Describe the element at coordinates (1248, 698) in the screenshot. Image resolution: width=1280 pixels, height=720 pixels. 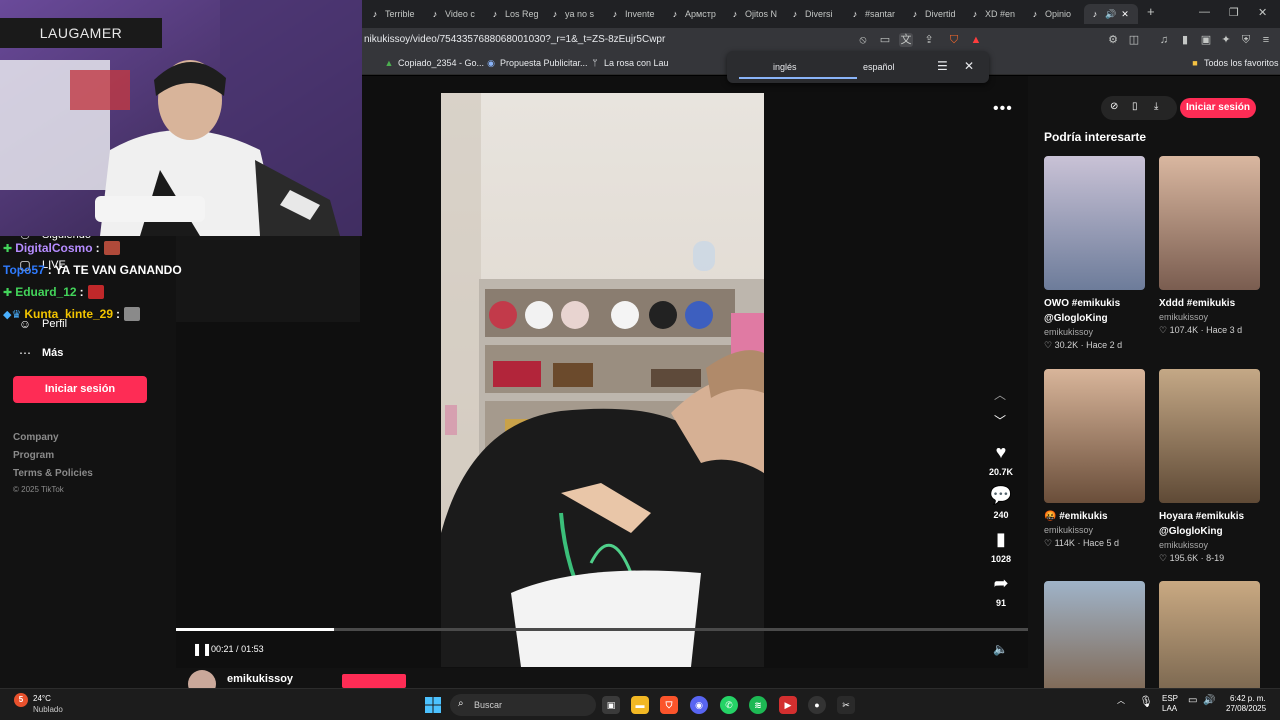
I see `clock-time: 6:42 p. m.` at that location.